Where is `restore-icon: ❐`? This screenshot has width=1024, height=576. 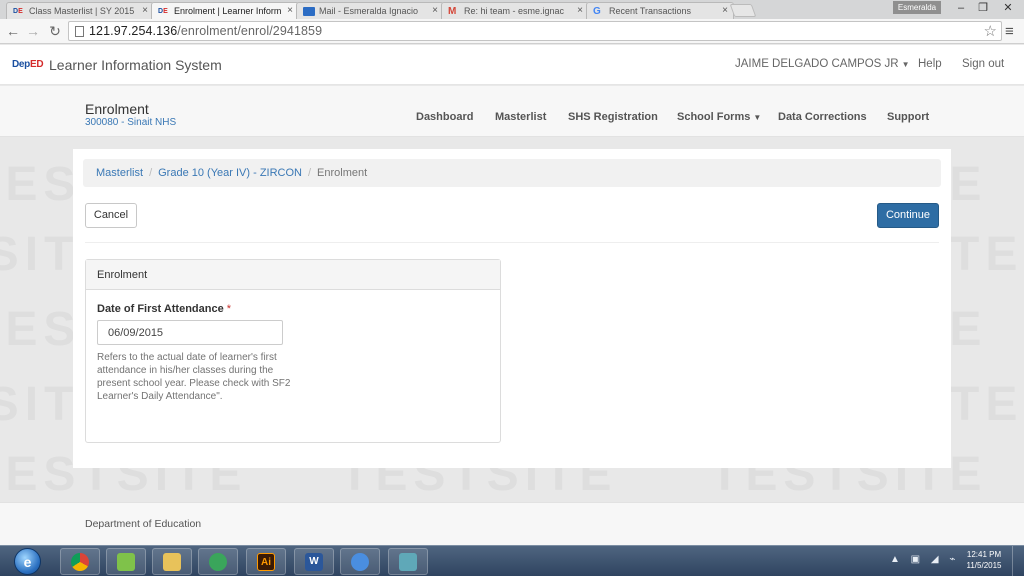
restore-icon: ❐ is located at coordinates (983, 8).